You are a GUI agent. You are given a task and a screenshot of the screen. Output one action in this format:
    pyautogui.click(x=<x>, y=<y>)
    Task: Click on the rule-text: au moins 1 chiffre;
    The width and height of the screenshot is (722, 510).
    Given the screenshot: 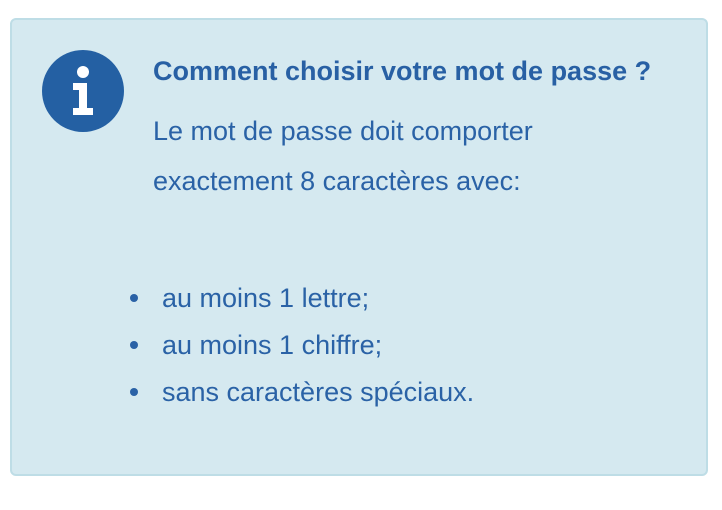 What is the action you would take?
    pyautogui.click(x=272, y=345)
    